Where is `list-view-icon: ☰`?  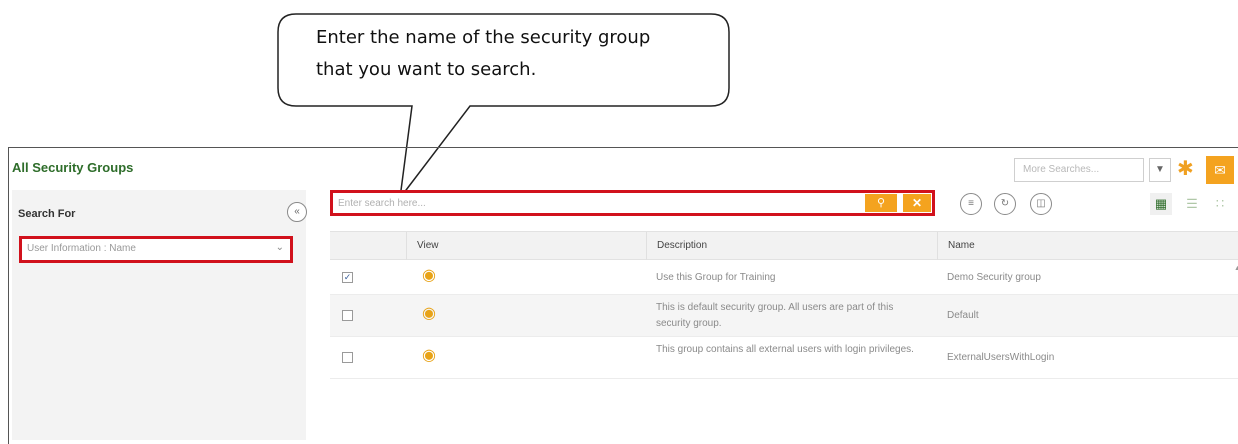
list-view-icon: ☰ is located at coordinates (1192, 204).